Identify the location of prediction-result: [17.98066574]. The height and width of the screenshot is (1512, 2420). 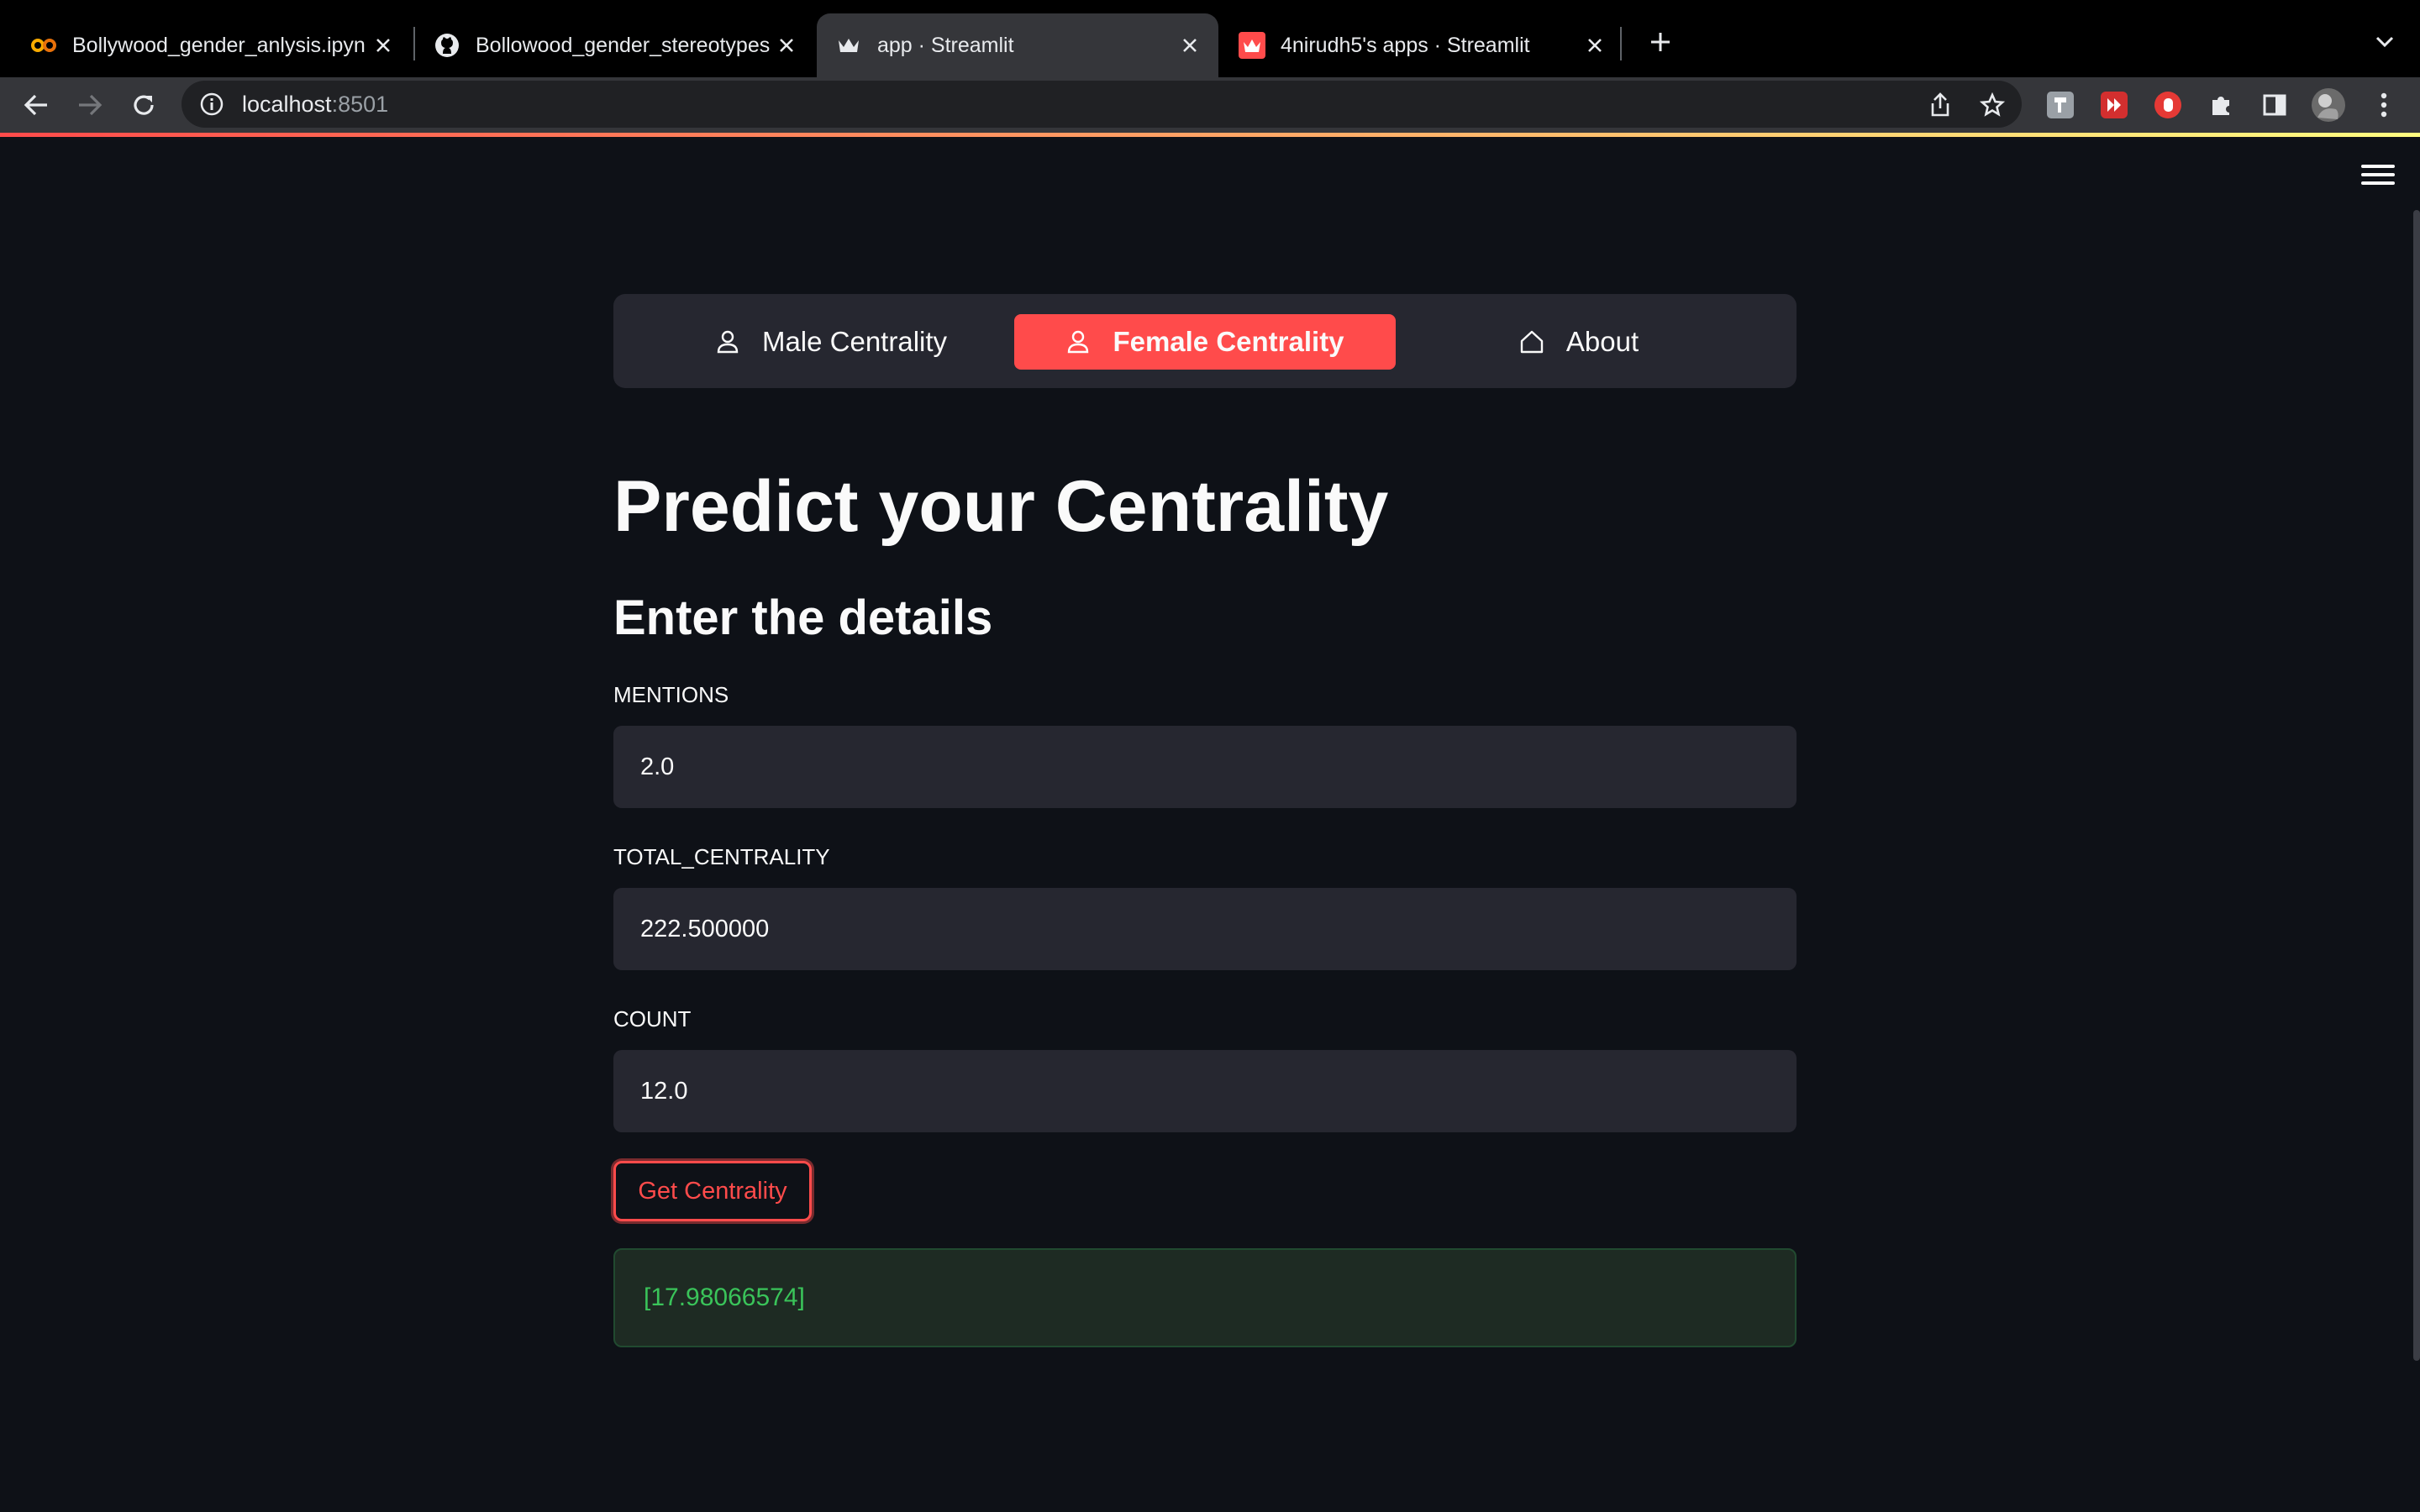
(1205, 1297).